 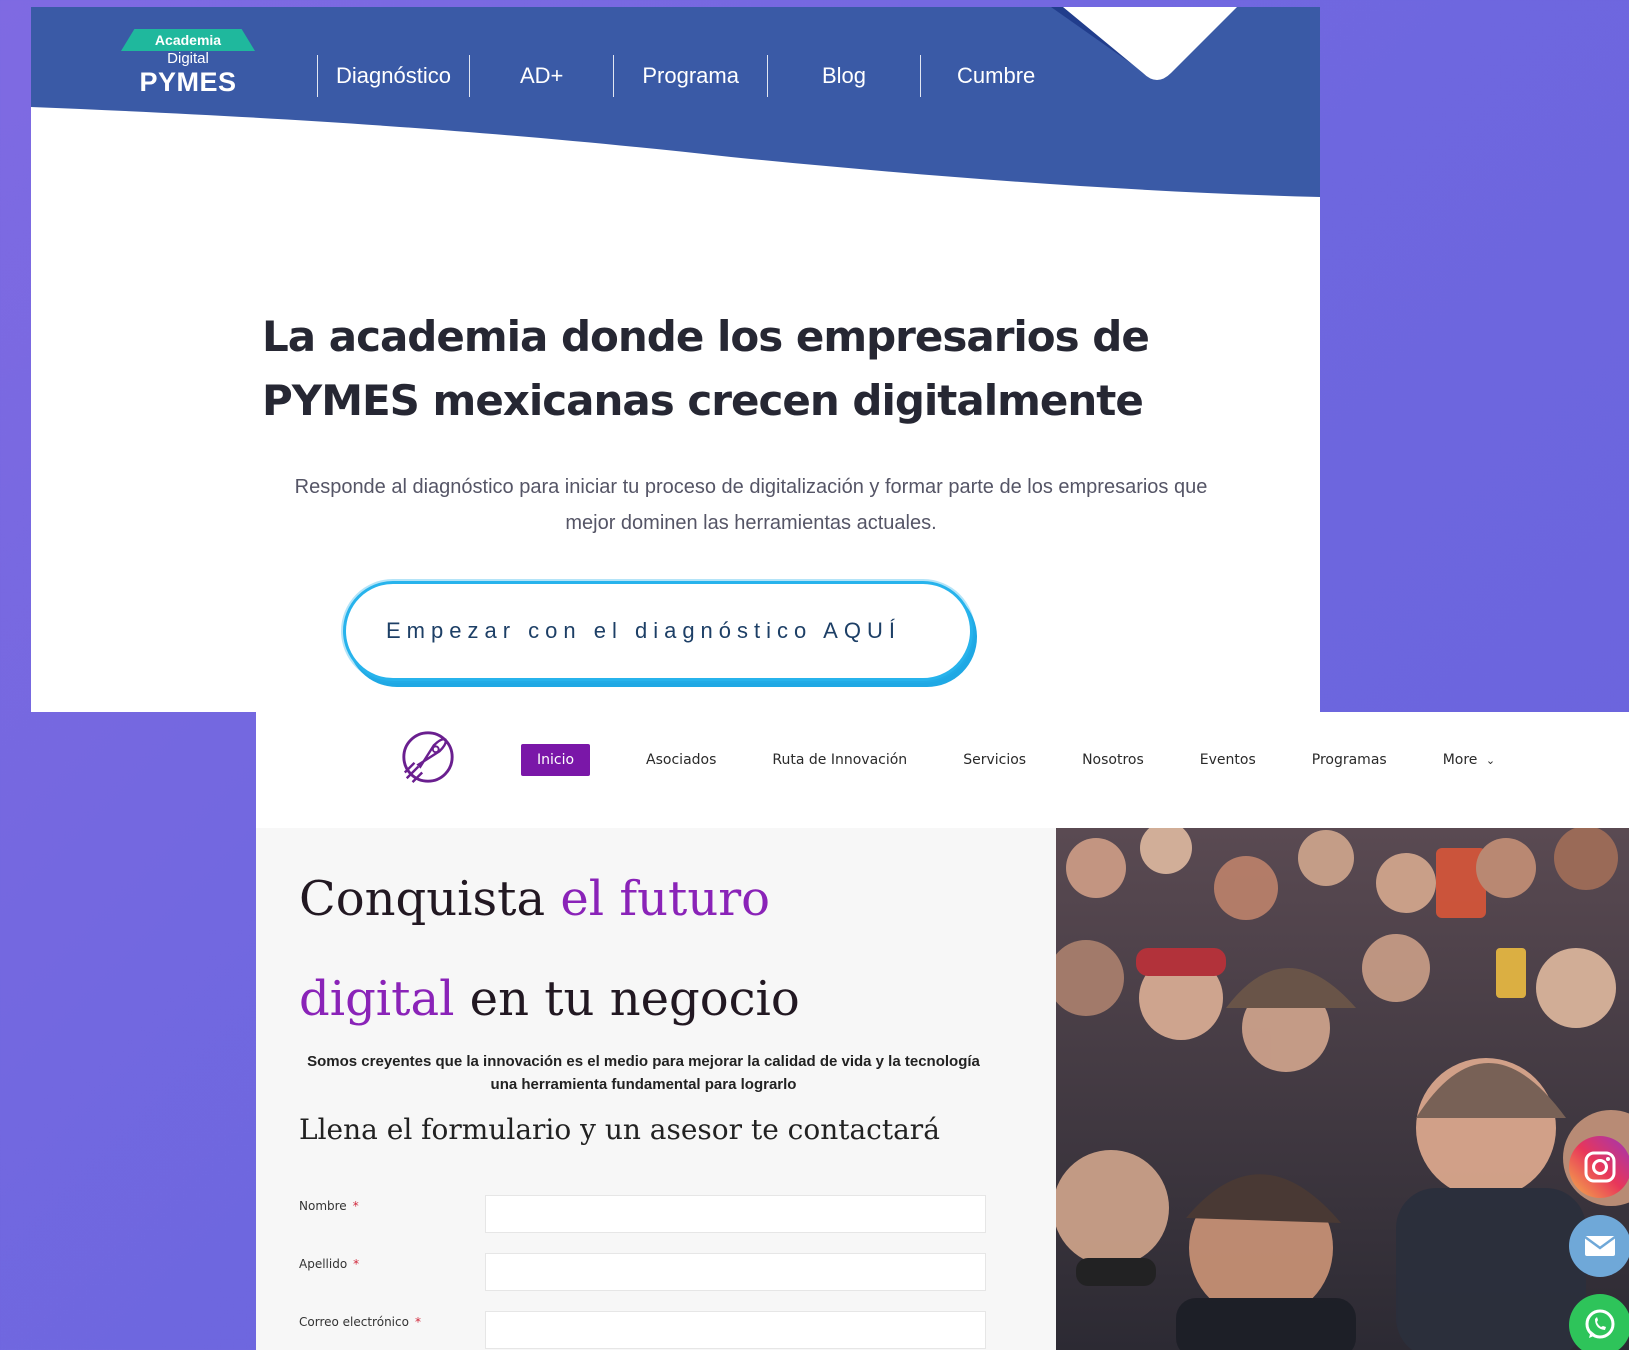 I want to click on nombre-label: Nombre *, so click(x=329, y=1206).